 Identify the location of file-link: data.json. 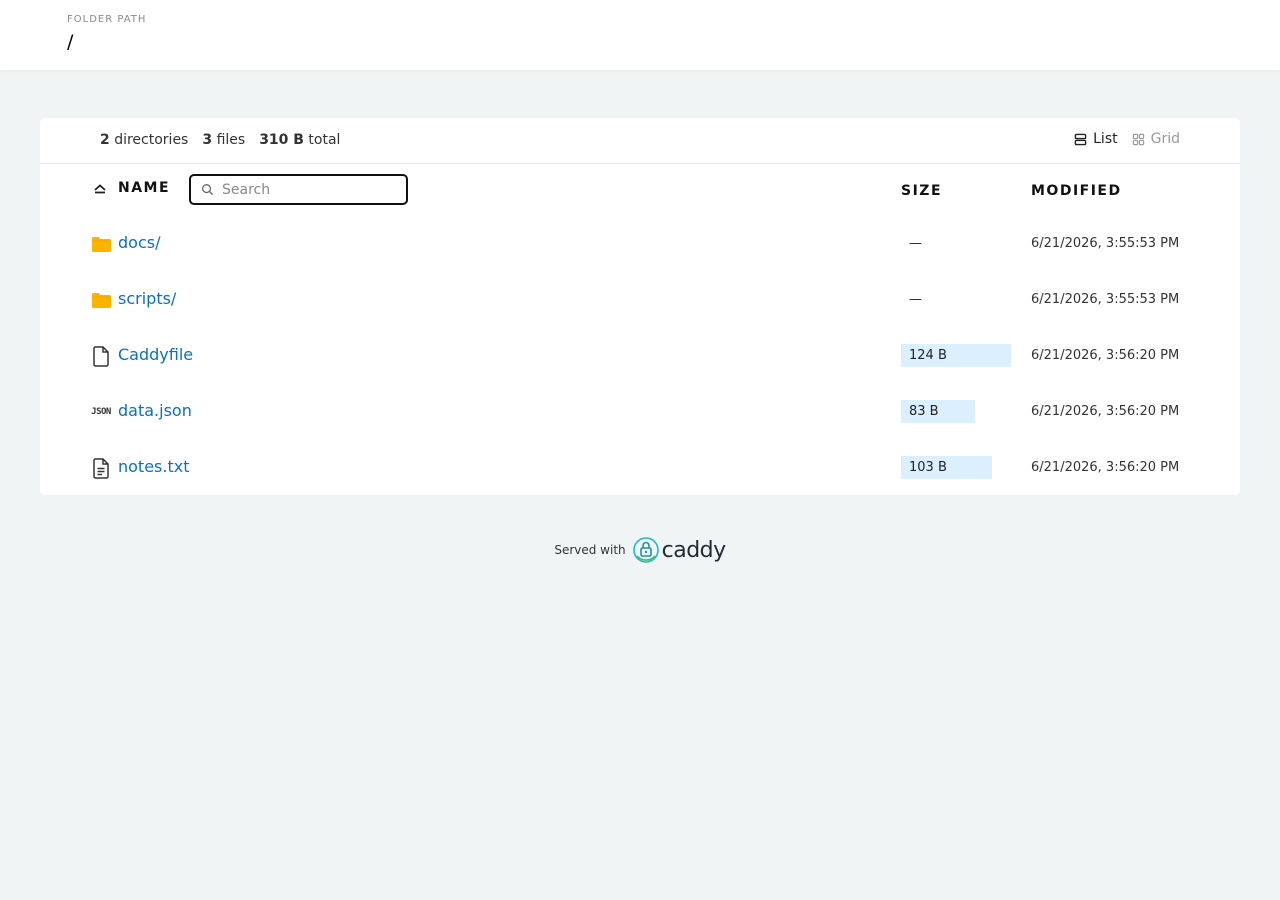
(155, 410).